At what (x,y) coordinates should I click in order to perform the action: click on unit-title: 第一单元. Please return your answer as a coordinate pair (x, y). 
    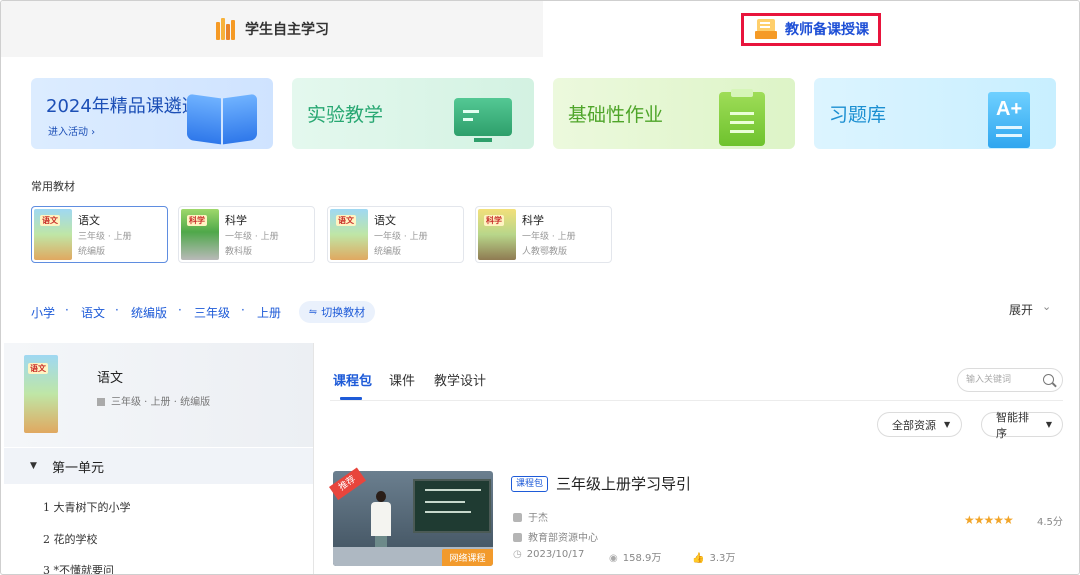
    Looking at the image, I should click on (78, 468).